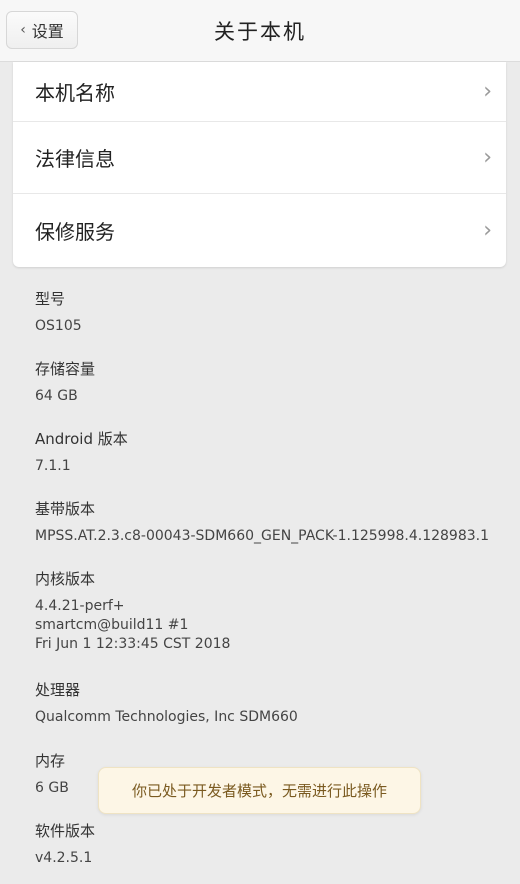 The image size is (520, 884). What do you see at coordinates (56, 396) in the screenshot?
I see `info-value: 64 GB` at bounding box center [56, 396].